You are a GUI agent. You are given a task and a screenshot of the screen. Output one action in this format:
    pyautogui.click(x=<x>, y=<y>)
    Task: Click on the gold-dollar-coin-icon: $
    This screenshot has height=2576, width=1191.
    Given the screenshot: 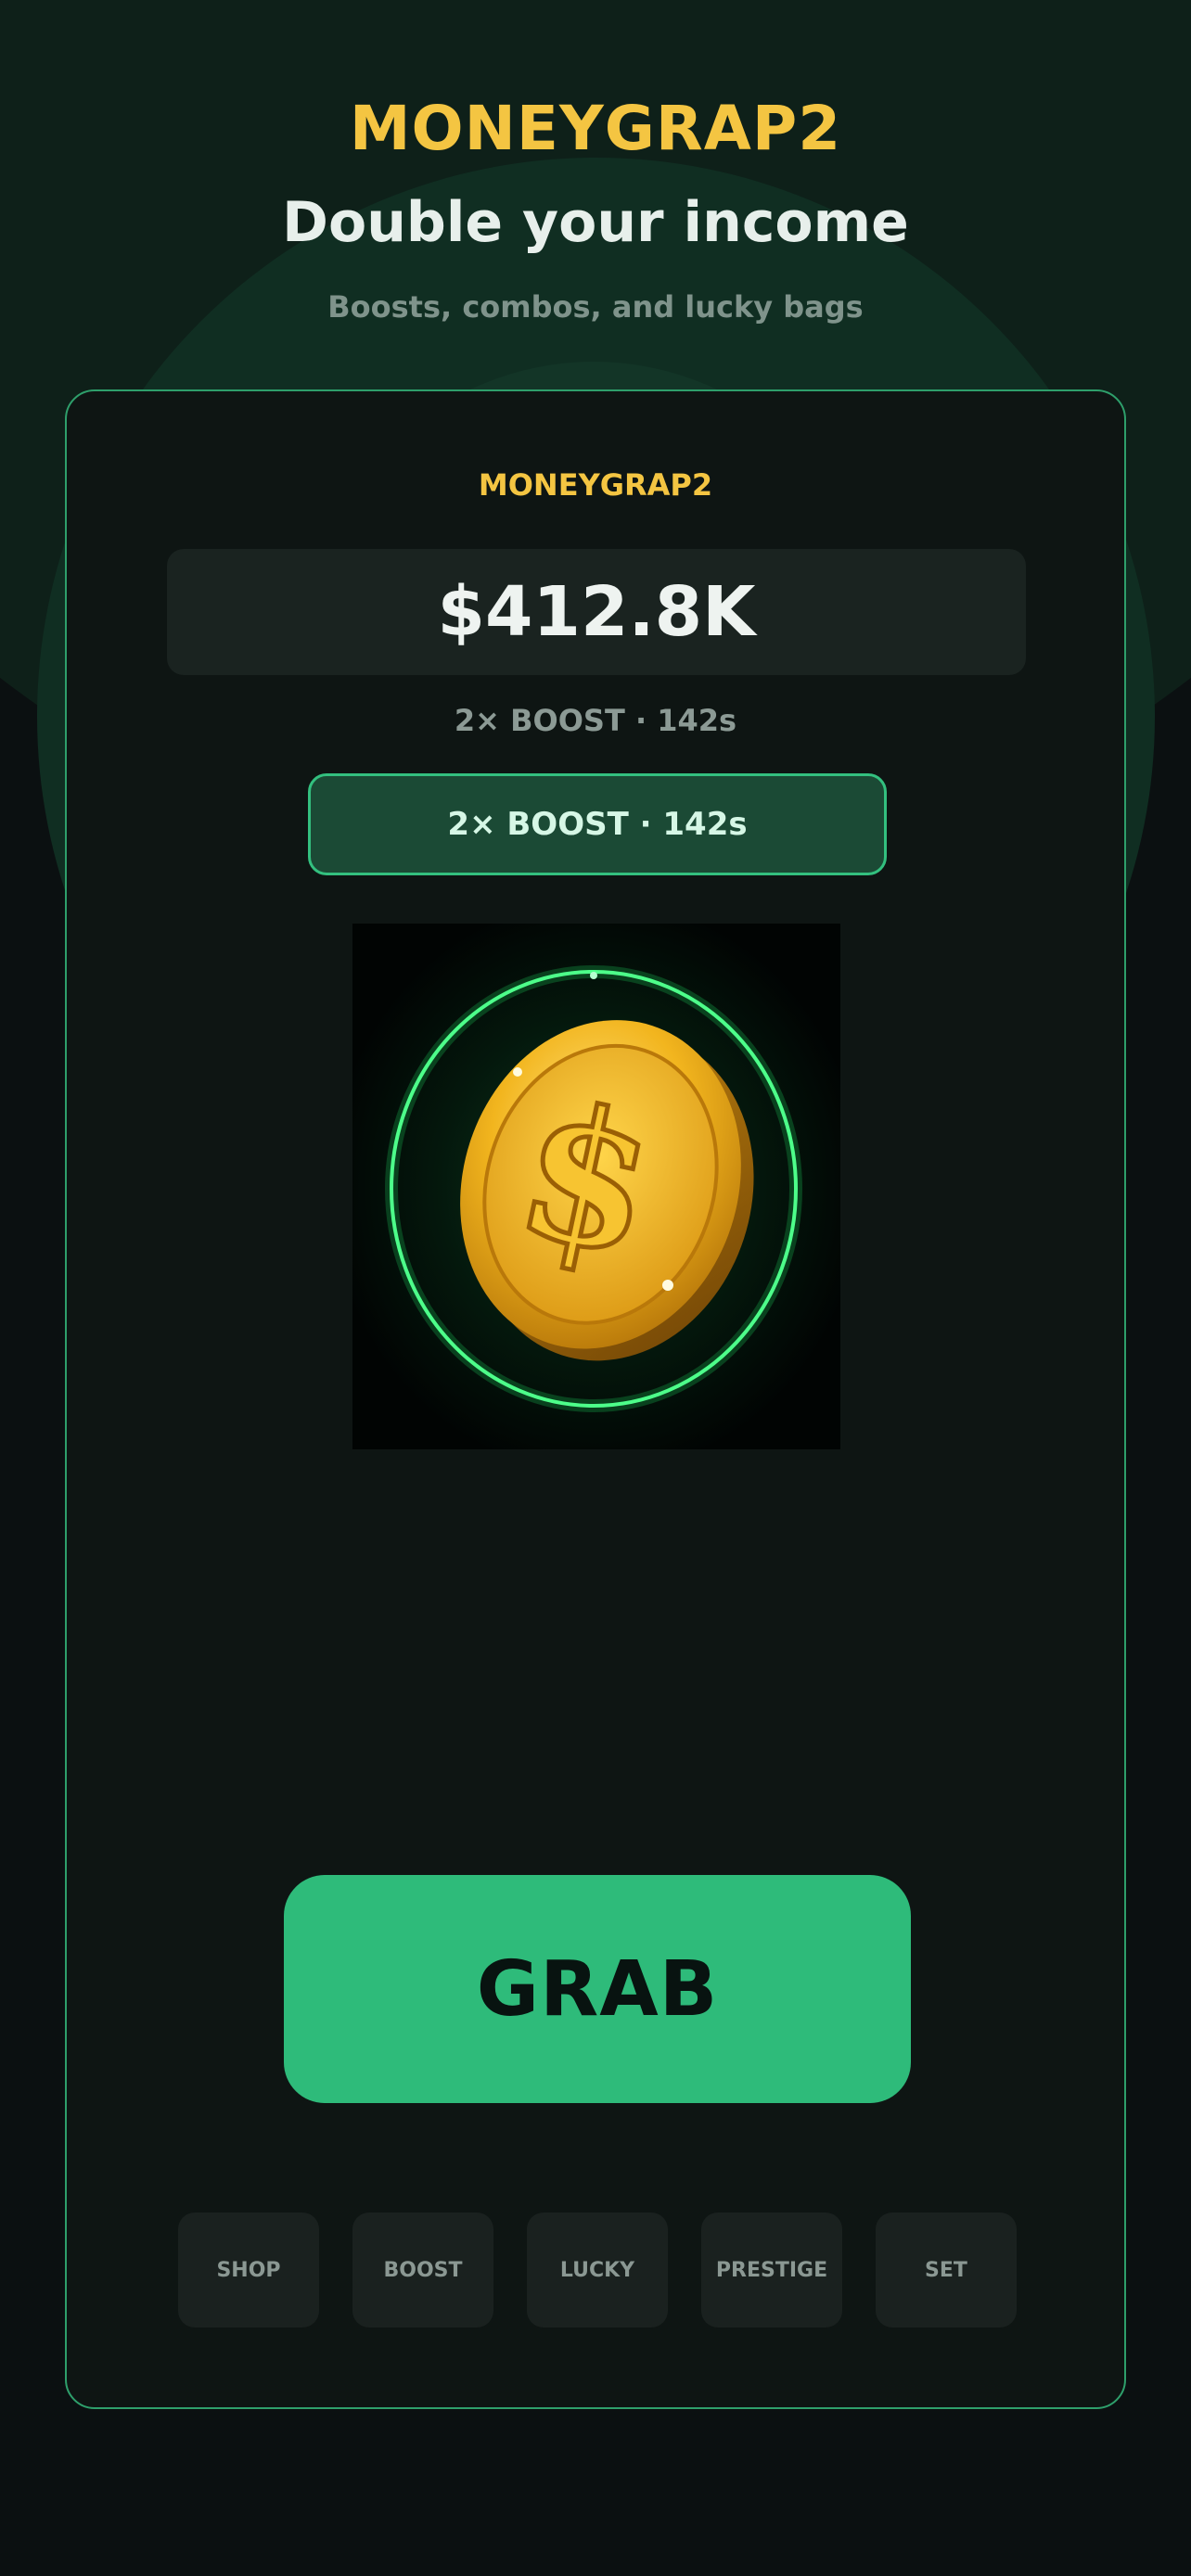 What is the action you would take?
    pyautogui.click(x=596, y=1186)
    